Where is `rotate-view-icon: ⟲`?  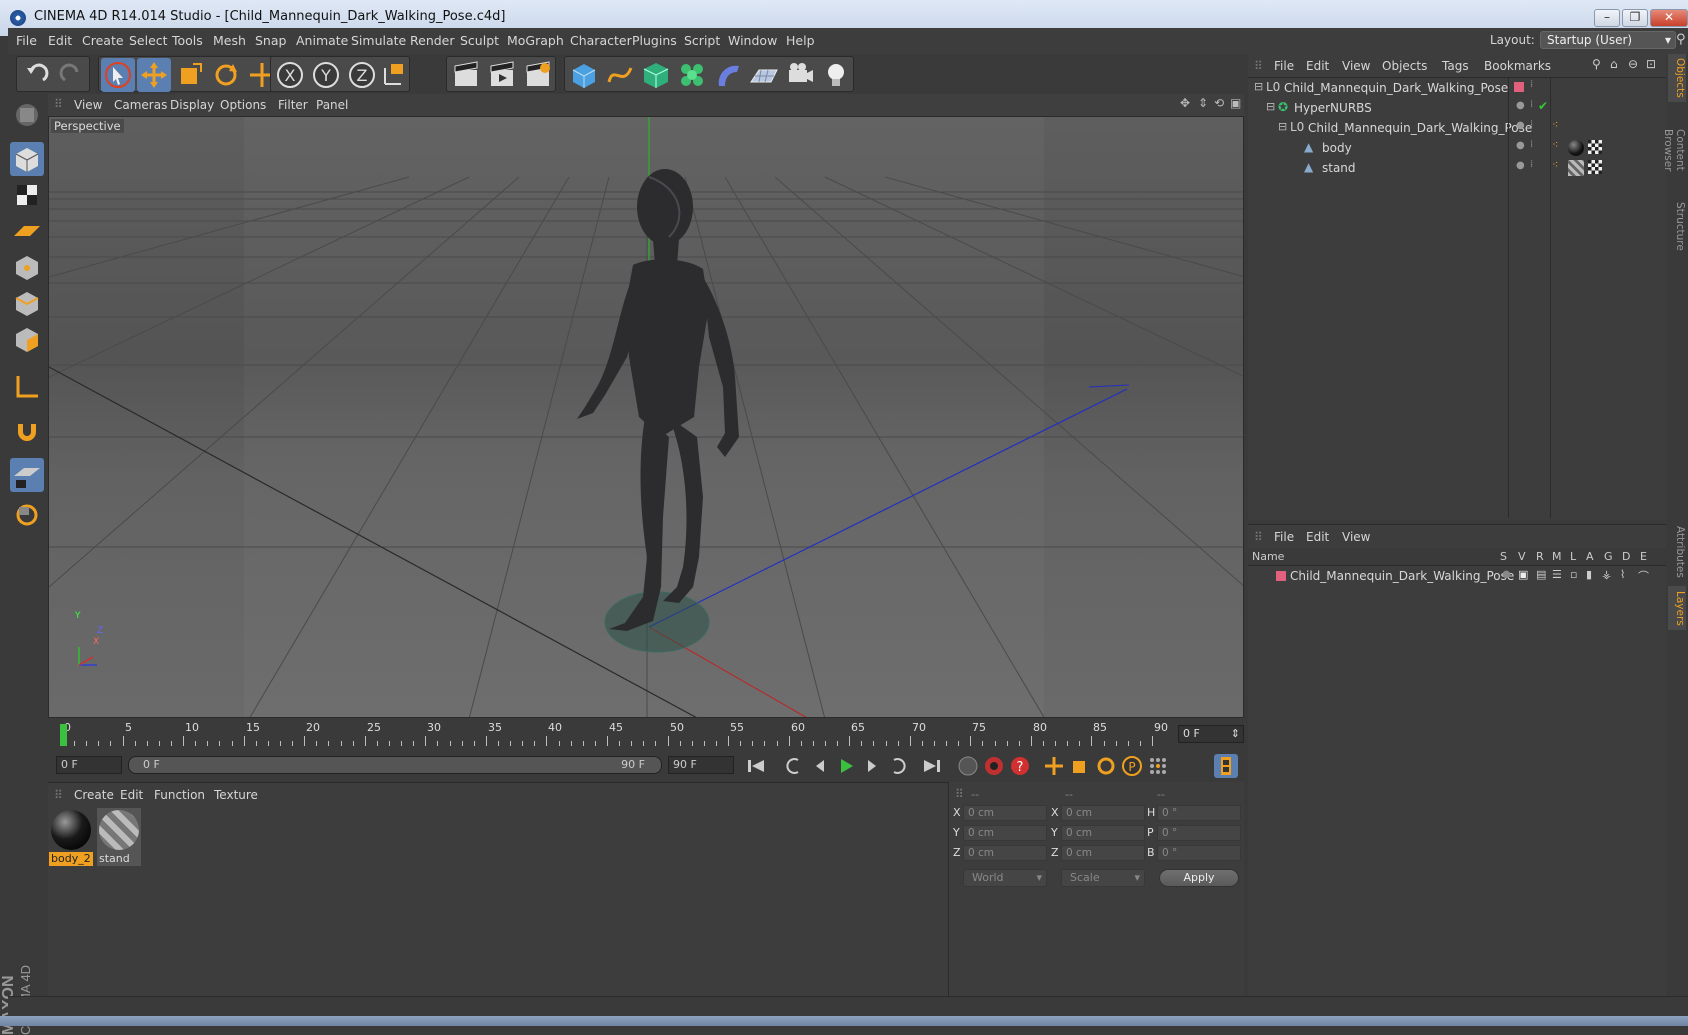 rotate-view-icon: ⟲ is located at coordinates (1219, 103).